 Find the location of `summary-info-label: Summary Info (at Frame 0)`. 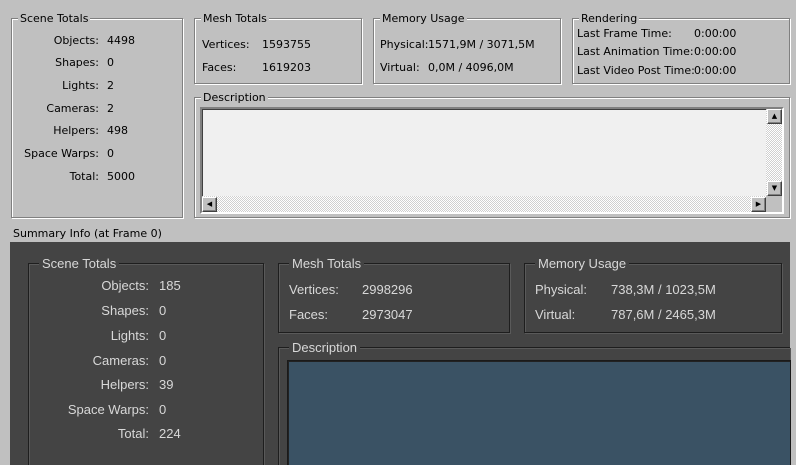

summary-info-label: Summary Info (at Frame 0) is located at coordinates (87, 233).